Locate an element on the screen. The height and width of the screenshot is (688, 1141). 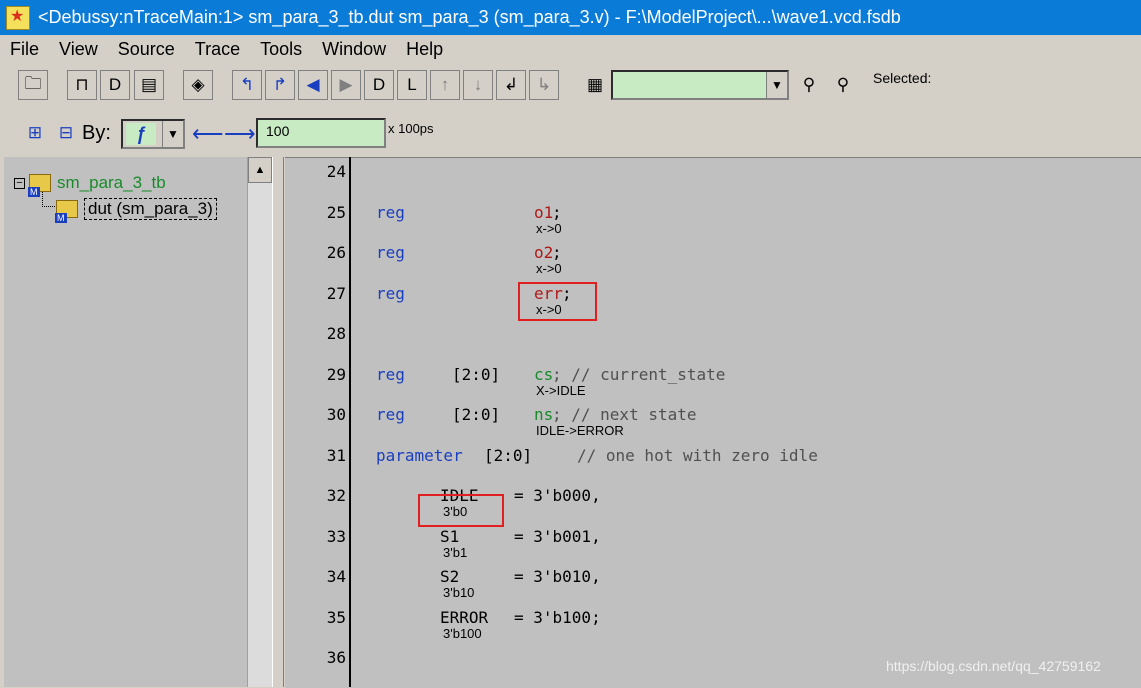
driver-d-icon: D is located at coordinates (379, 85).